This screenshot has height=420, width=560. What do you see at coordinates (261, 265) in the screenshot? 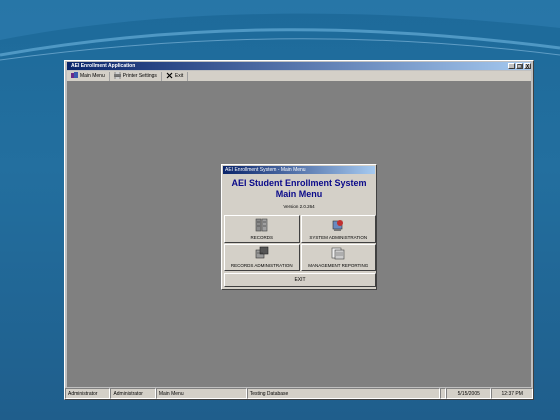
I see `records-administration-label: RECORDS ADMINISTRATION` at bounding box center [261, 265].